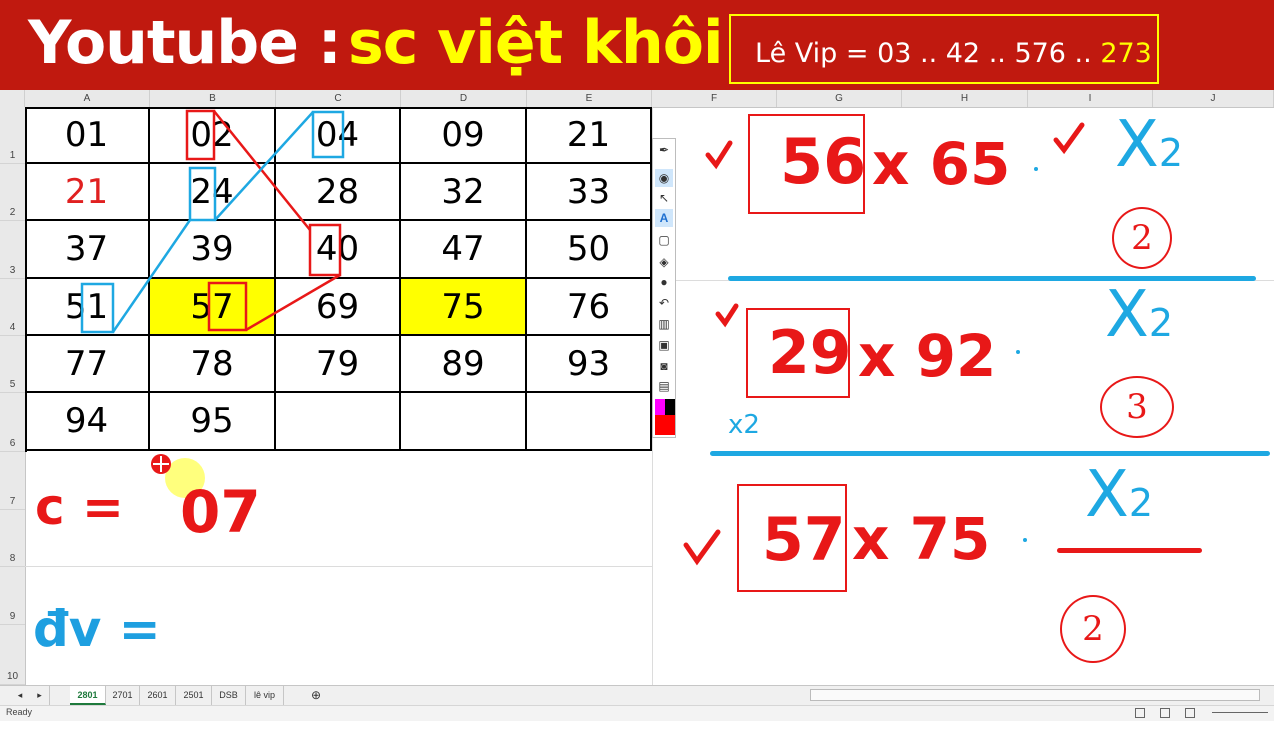 The image size is (1274, 729). I want to click on red-underline, so click(1129, 550).